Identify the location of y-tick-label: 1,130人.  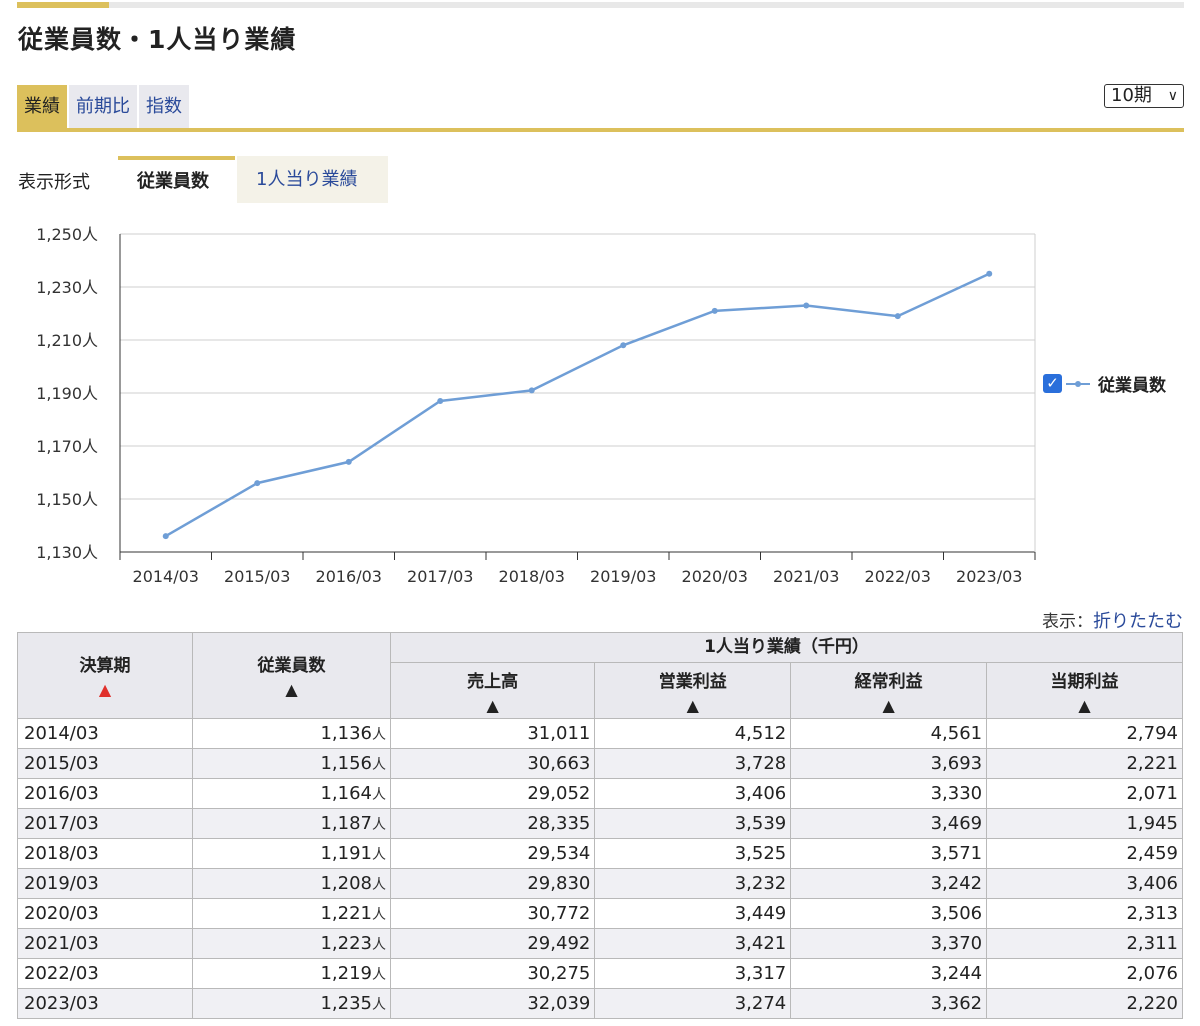
(67, 552).